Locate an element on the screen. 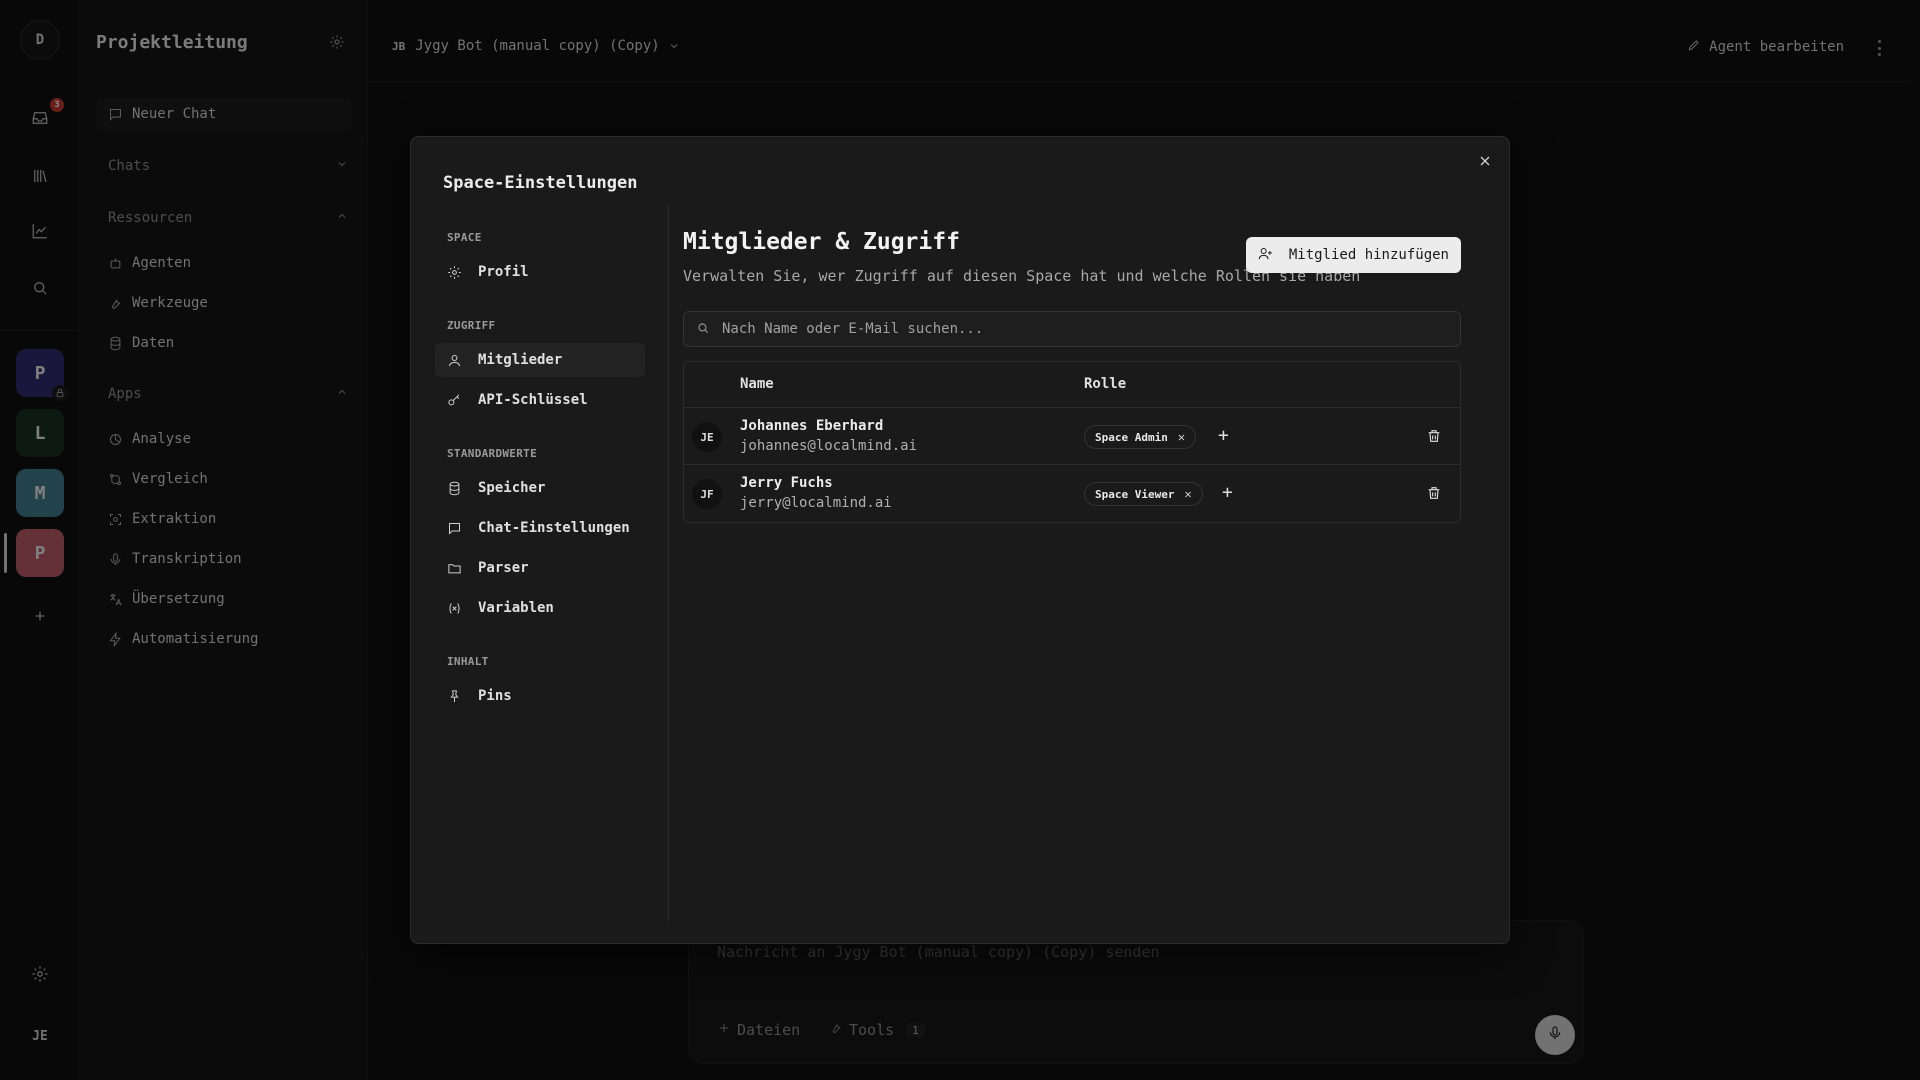  nav-item-parser: Parser is located at coordinates (540, 568).